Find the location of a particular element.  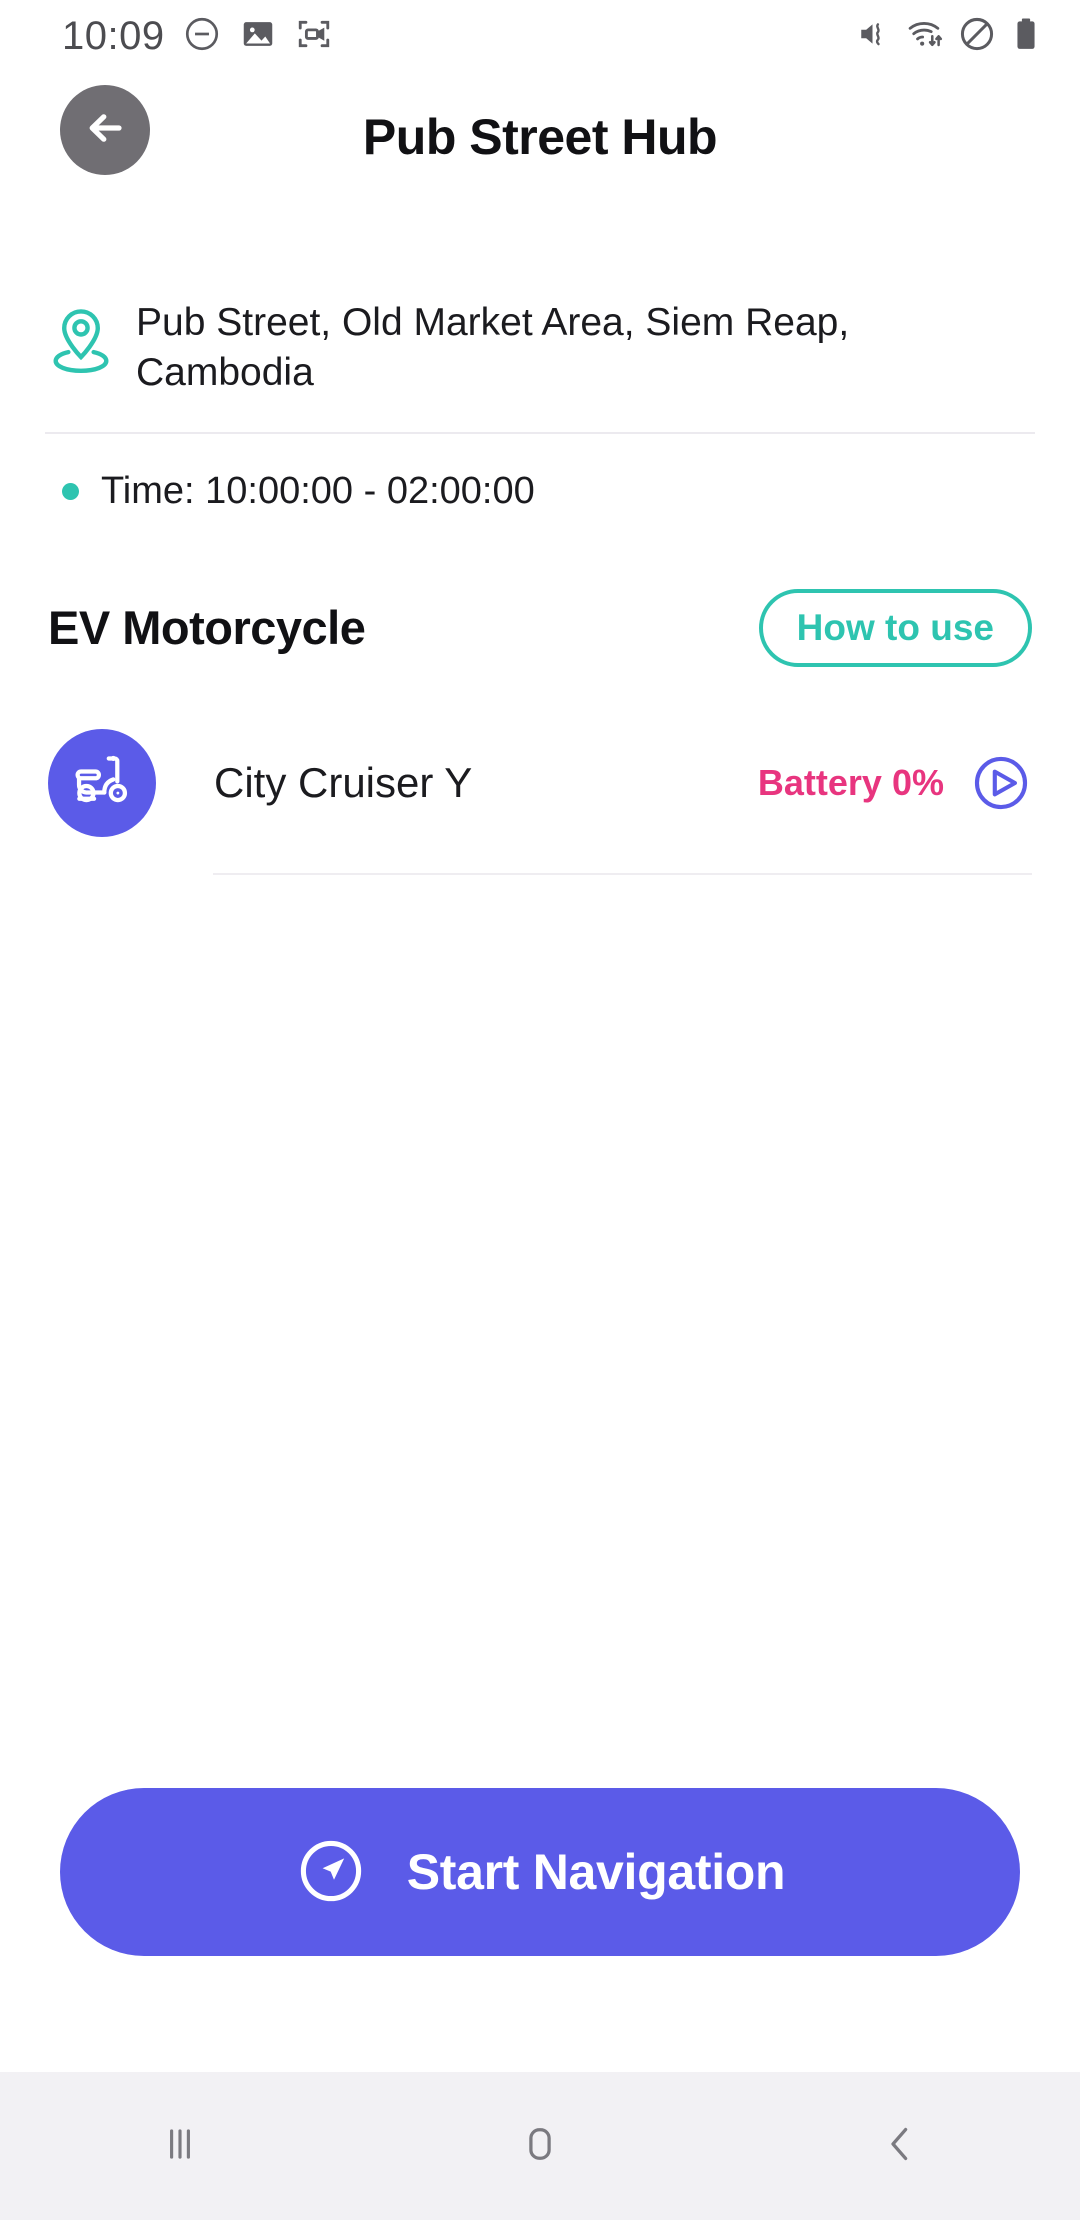

page-title: Pub Street Hub is located at coordinates (540, 137).